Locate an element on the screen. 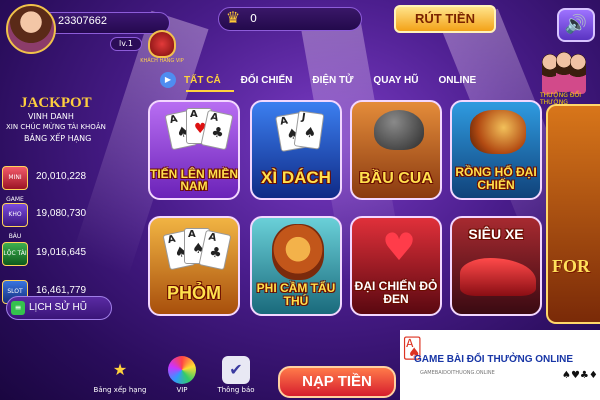 The height and width of the screenshot is (400, 600). trophy-star-icon: ★ is located at coordinates (120, 369).